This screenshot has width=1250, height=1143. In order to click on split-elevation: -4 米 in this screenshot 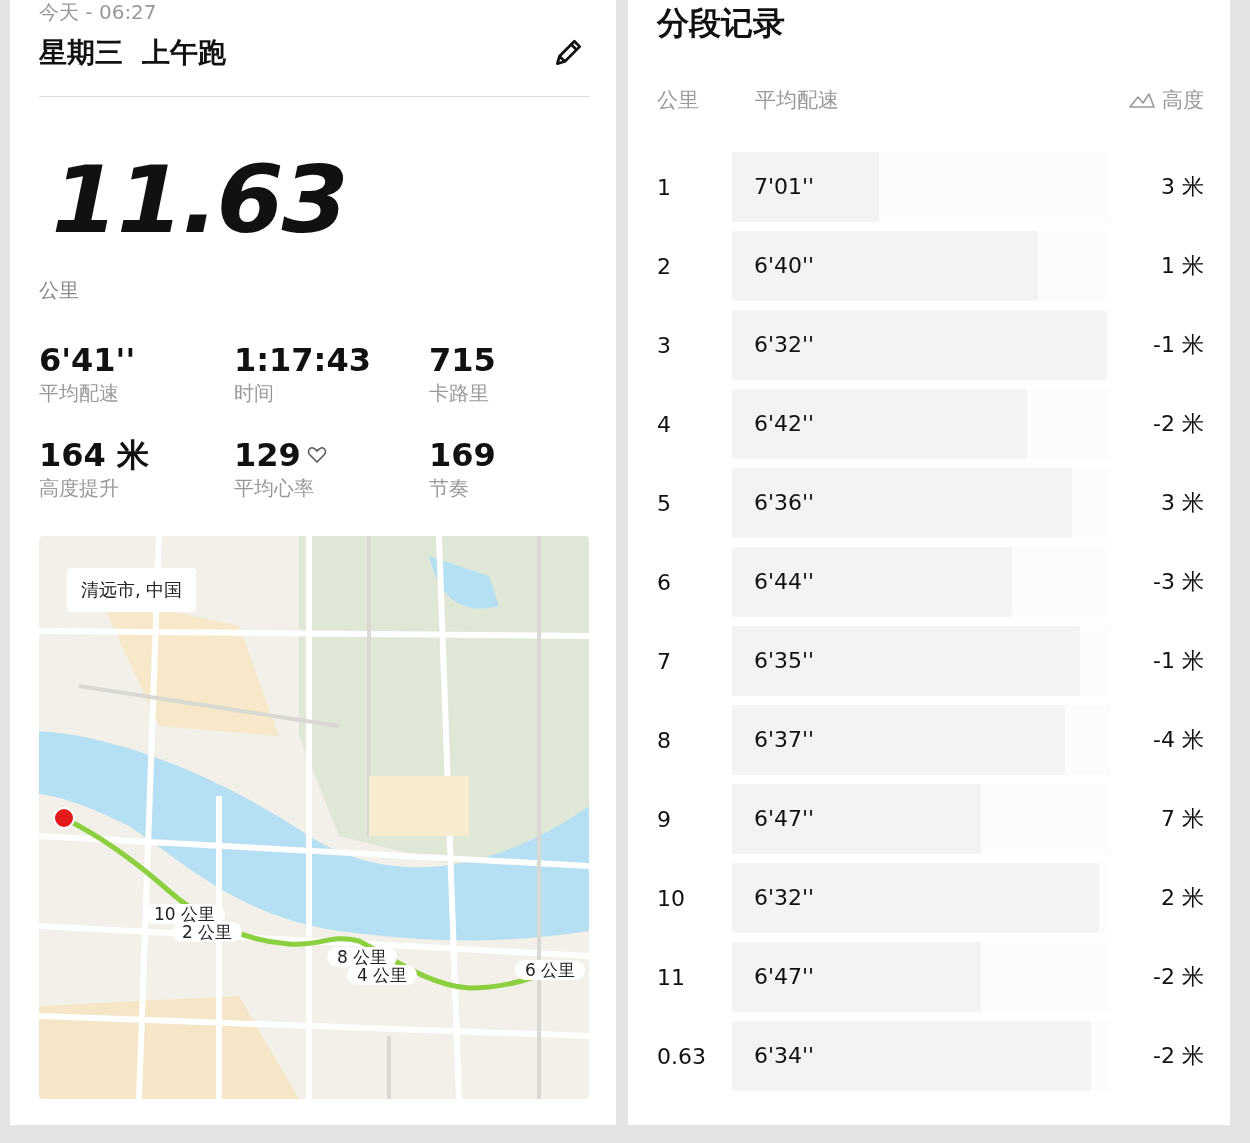, I will do `click(1178, 740)`.